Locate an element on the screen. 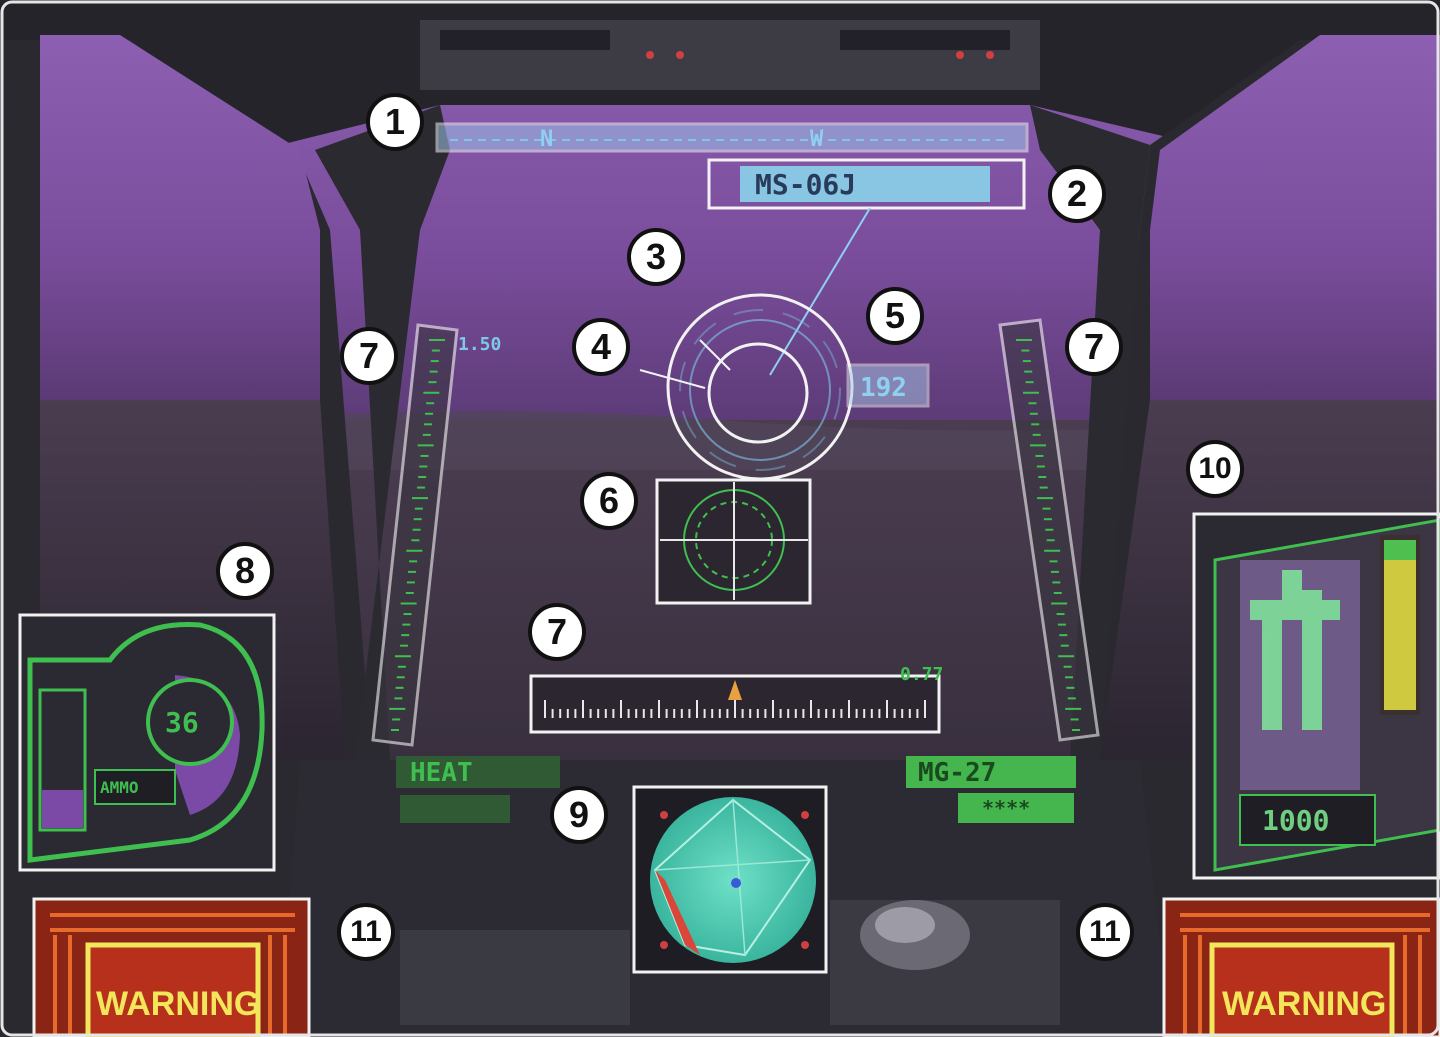  left-panel-tag: AMMO is located at coordinates (119, 787).